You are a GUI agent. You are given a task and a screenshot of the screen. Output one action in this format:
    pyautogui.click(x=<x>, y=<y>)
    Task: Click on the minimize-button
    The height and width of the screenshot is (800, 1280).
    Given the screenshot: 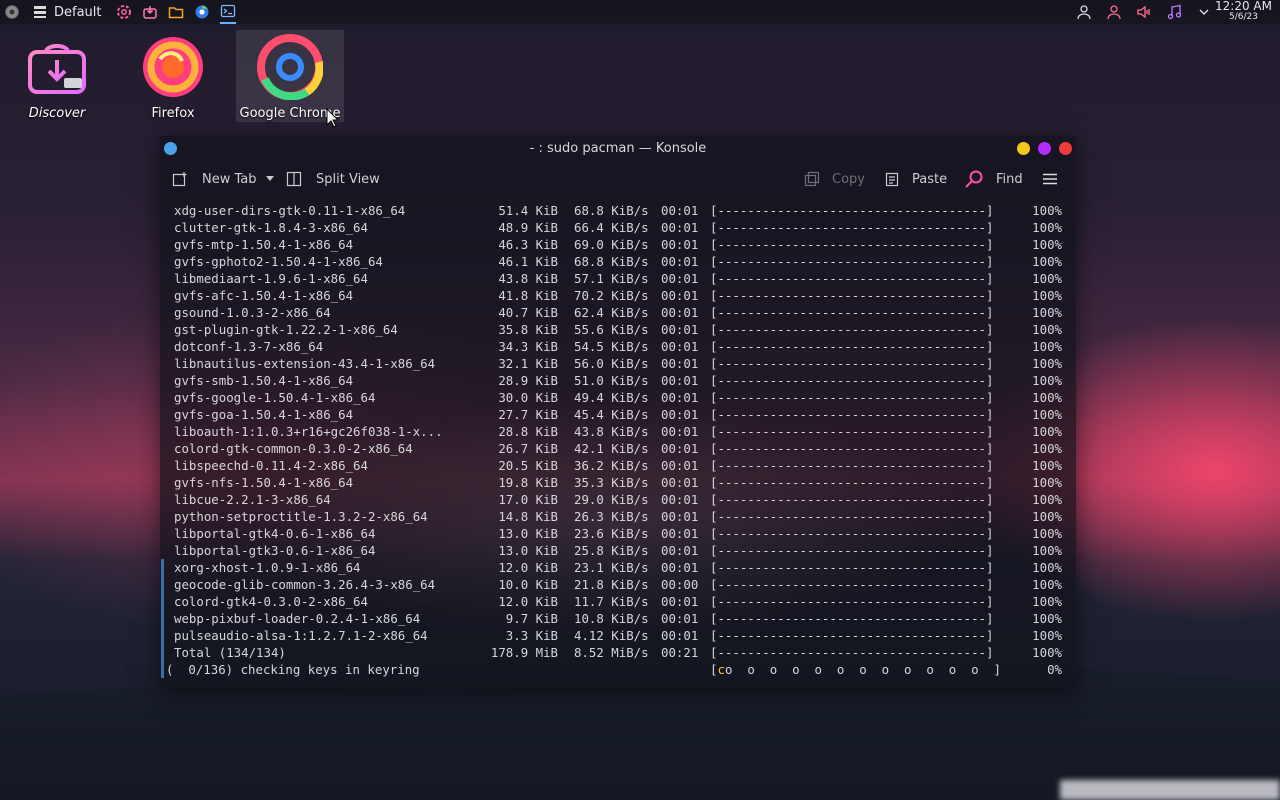 What is the action you would take?
    pyautogui.click(x=1023, y=148)
    